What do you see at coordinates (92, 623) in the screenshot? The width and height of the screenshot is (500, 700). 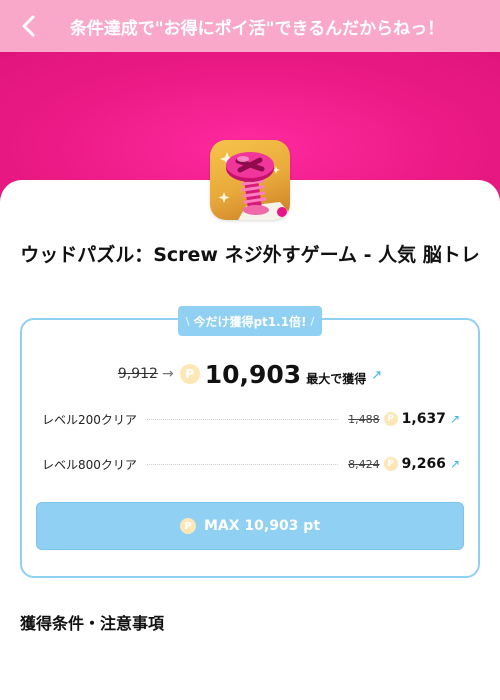 I see `conditions-section-title: 獲得条件・注意事項` at bounding box center [92, 623].